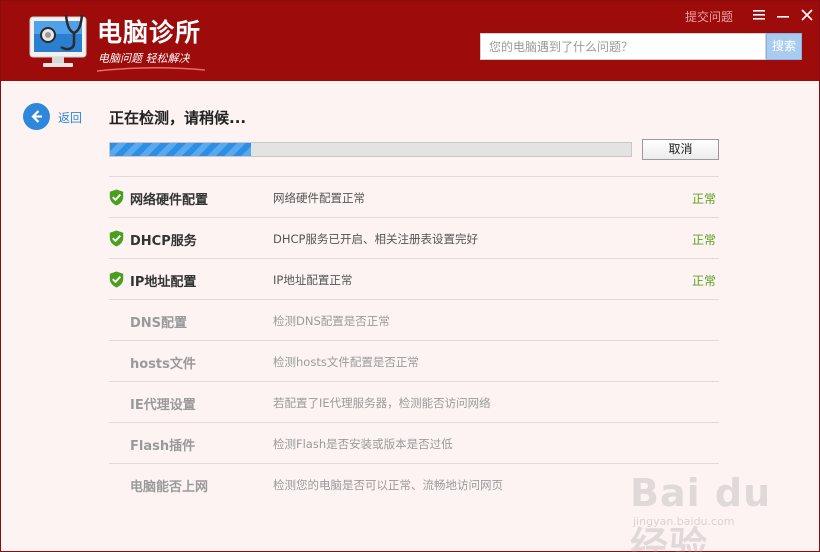  What do you see at coordinates (363, 444) in the screenshot?
I see `check-description: 检测Flash是否安装或版本是否过低` at bounding box center [363, 444].